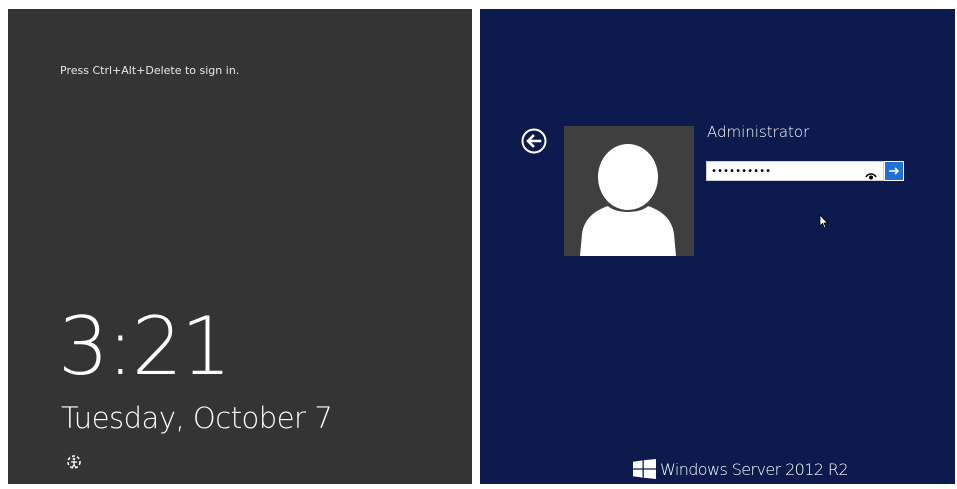 This screenshot has width=957, height=489. I want to click on password-field-container, so click(795, 171).